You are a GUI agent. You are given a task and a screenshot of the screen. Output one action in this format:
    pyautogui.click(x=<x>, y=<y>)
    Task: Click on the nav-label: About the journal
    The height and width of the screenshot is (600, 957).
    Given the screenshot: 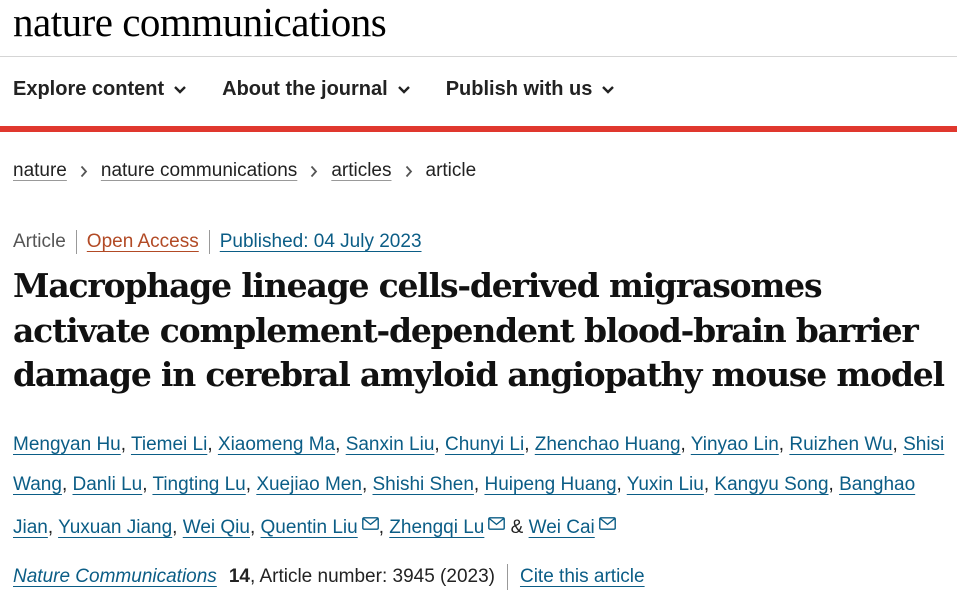 What is the action you would take?
    pyautogui.click(x=305, y=89)
    